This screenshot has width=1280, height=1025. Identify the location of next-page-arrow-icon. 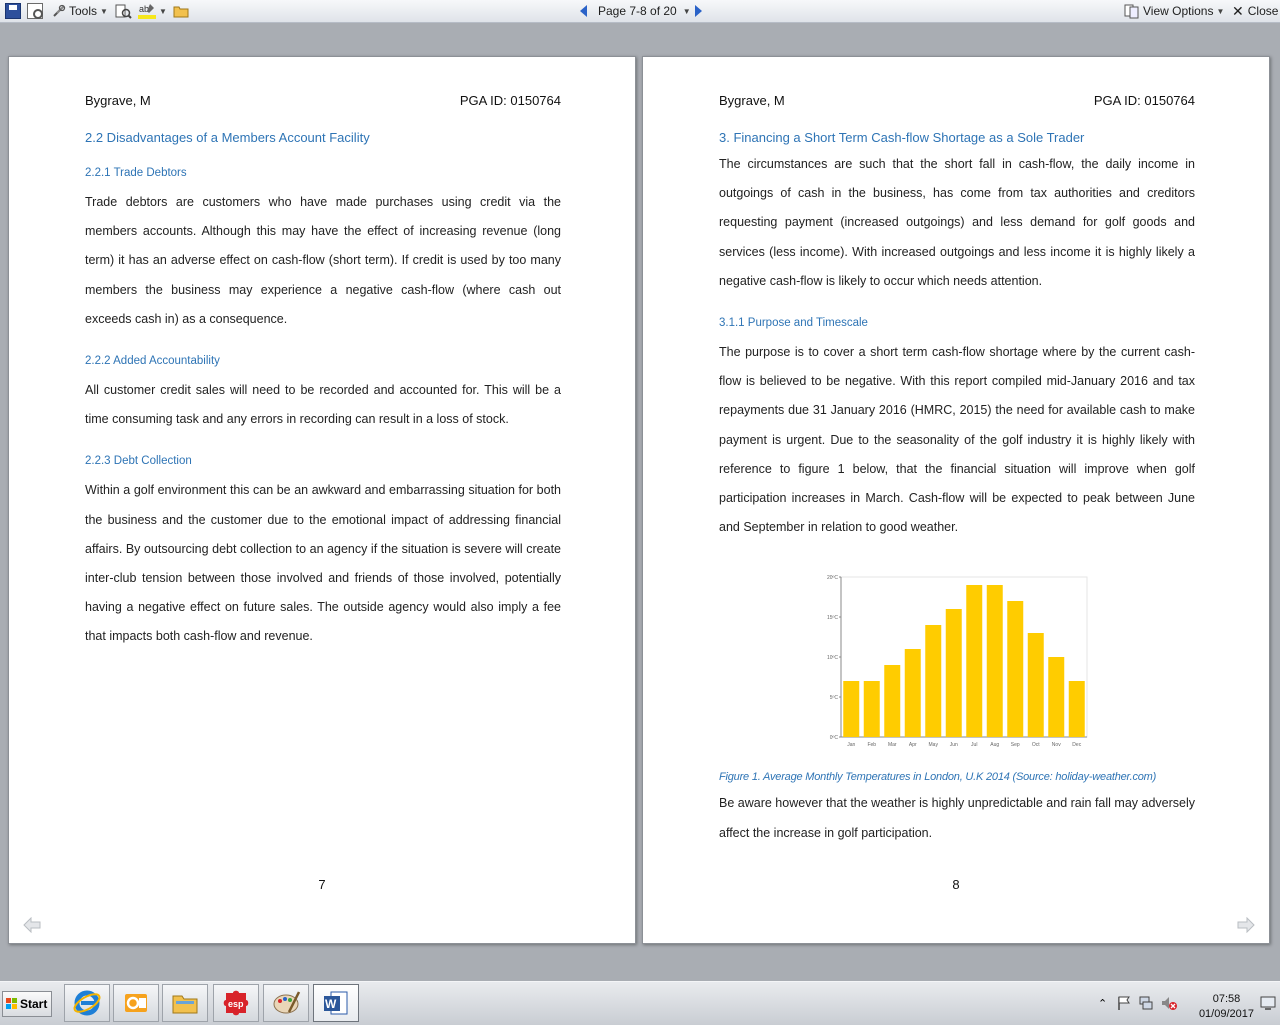
(1246, 925).